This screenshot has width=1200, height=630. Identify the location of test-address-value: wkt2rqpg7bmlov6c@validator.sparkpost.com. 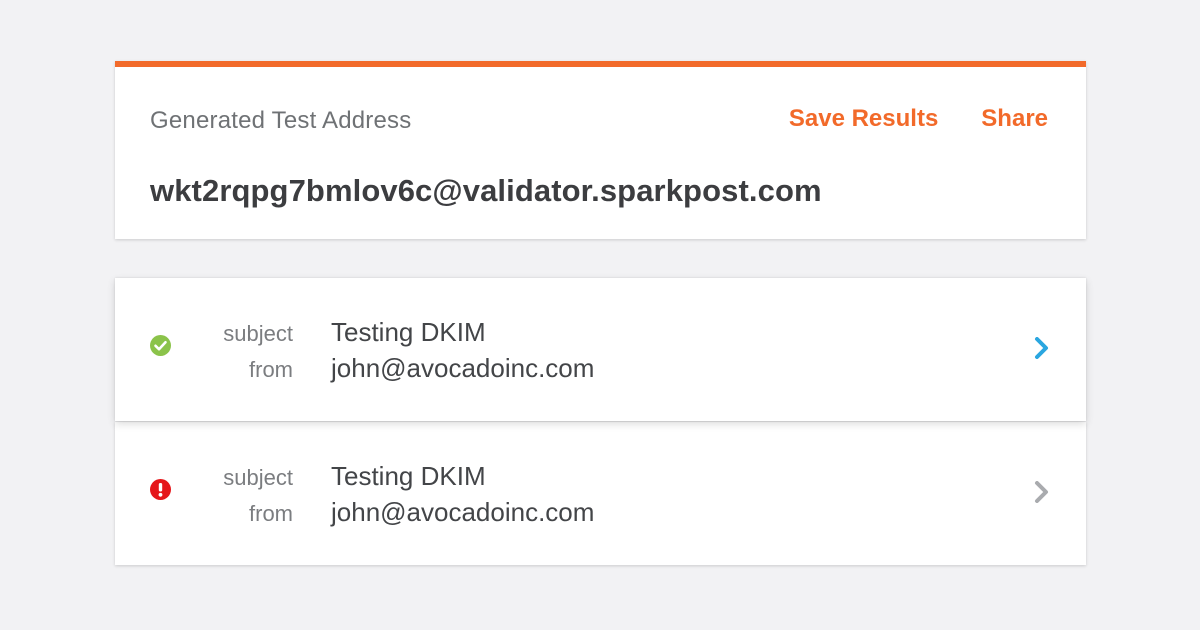
(486, 190).